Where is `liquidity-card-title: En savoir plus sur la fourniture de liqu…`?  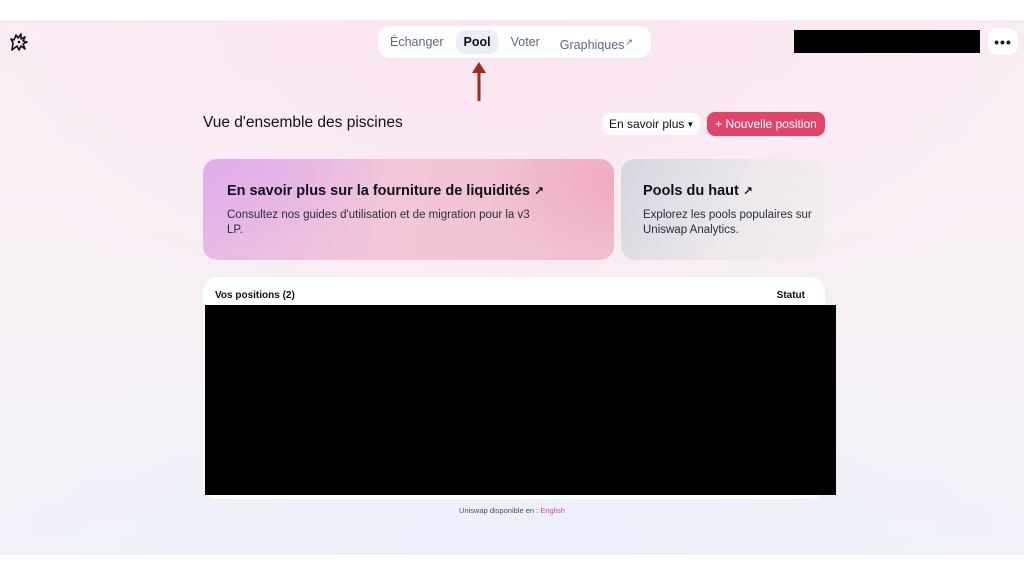
liquidity-card-title: En savoir plus sur la fourniture de liqu… is located at coordinates (386, 191).